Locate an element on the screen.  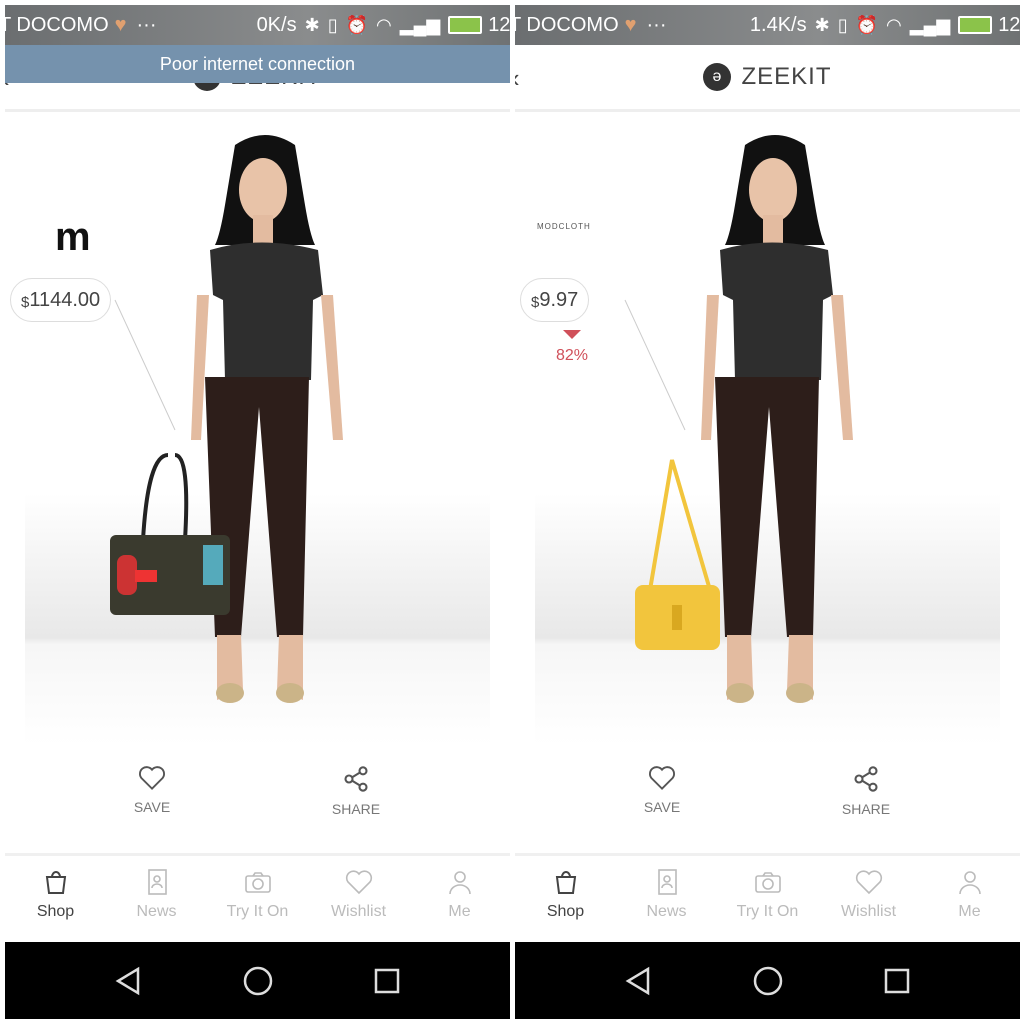
status-bar: T DOCOMO ♥ ··· 1.4K/s ✱ ▯ ⏰ ◠ ▂▄▆ 12: is located at coordinates (767, 25).